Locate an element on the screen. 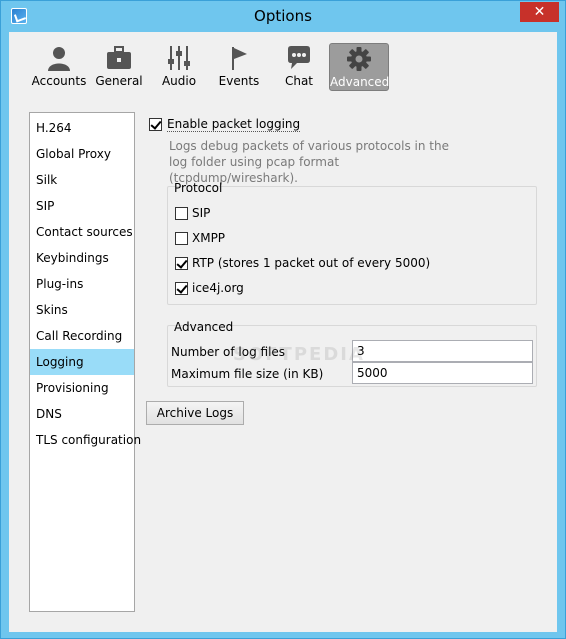 This screenshot has width=566, height=639. xmpp-protocol-checkbox is located at coordinates (181, 238).